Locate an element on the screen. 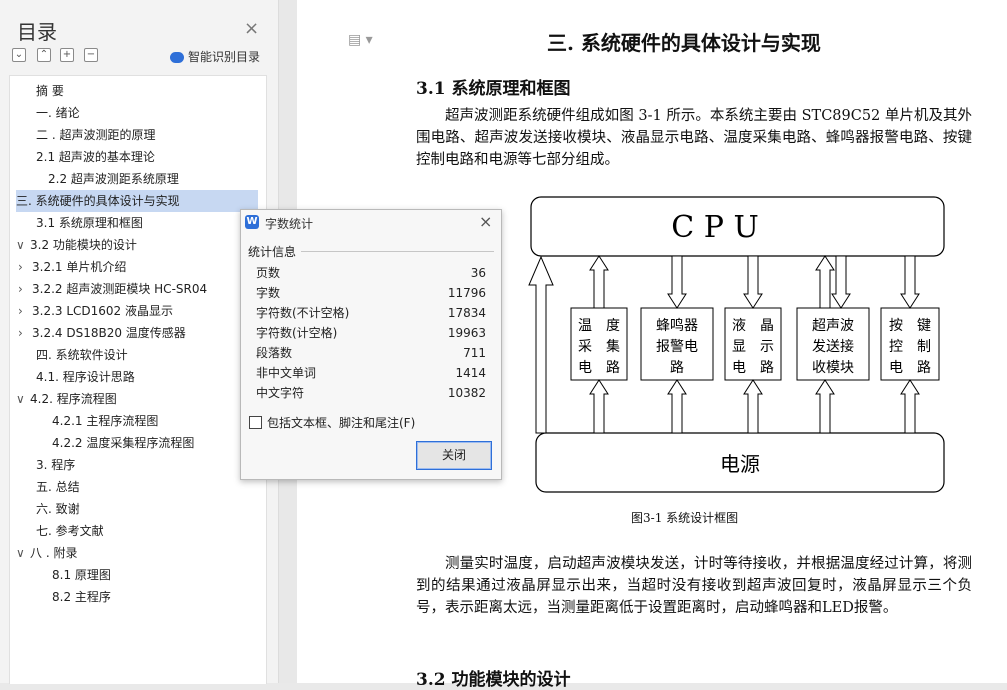  toc-item: 2.1 超声波的基本理论 is located at coordinates (137, 157).